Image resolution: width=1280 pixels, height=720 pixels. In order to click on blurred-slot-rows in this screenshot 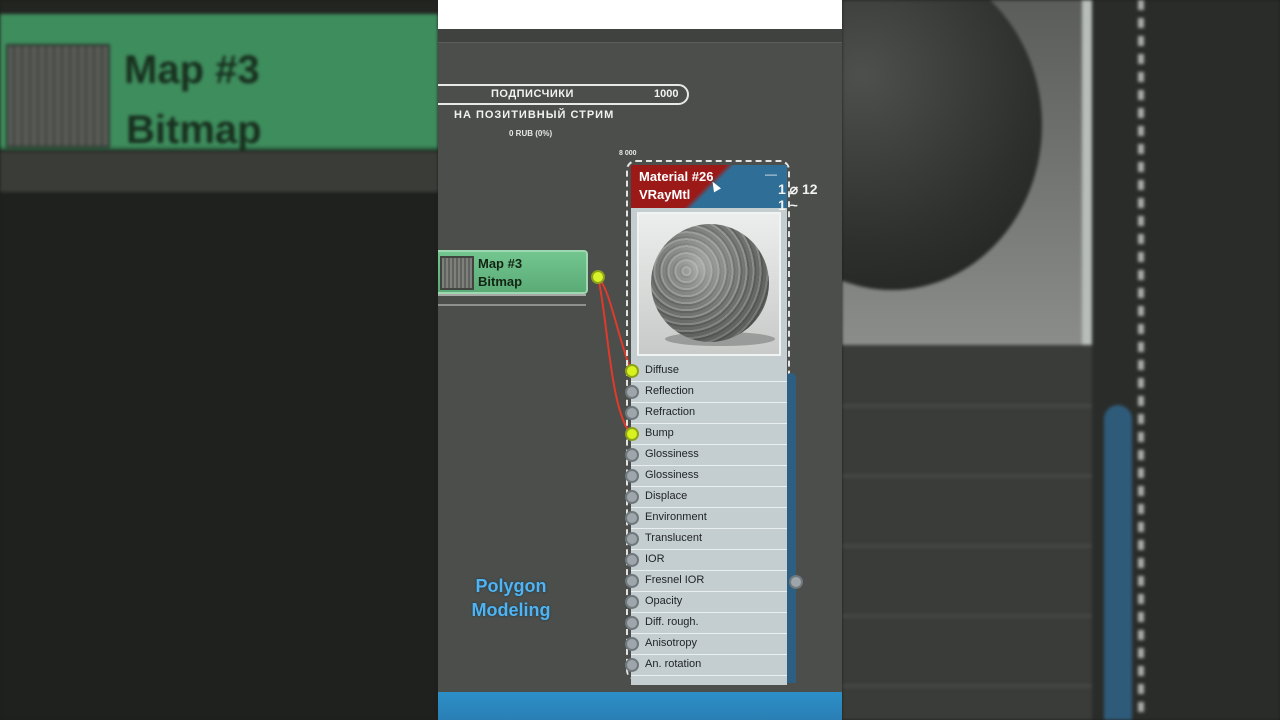, I will do `click(967, 532)`.